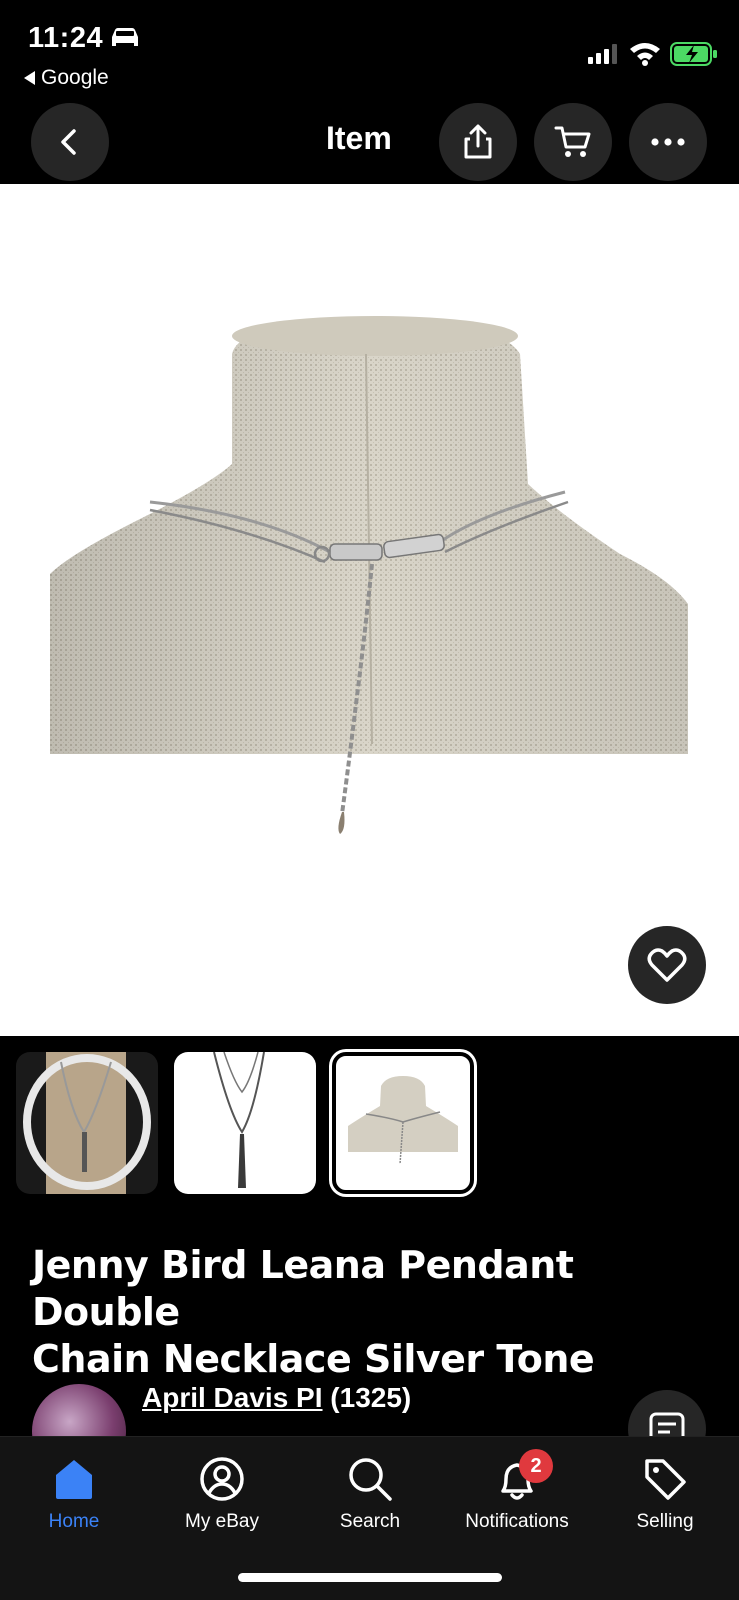  What do you see at coordinates (665, 1479) in the screenshot?
I see `tag-icon` at bounding box center [665, 1479].